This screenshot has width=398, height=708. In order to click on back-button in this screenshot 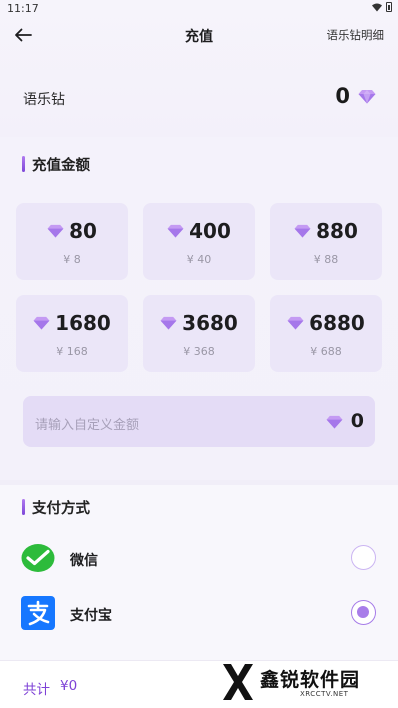, I will do `click(23, 35)`.